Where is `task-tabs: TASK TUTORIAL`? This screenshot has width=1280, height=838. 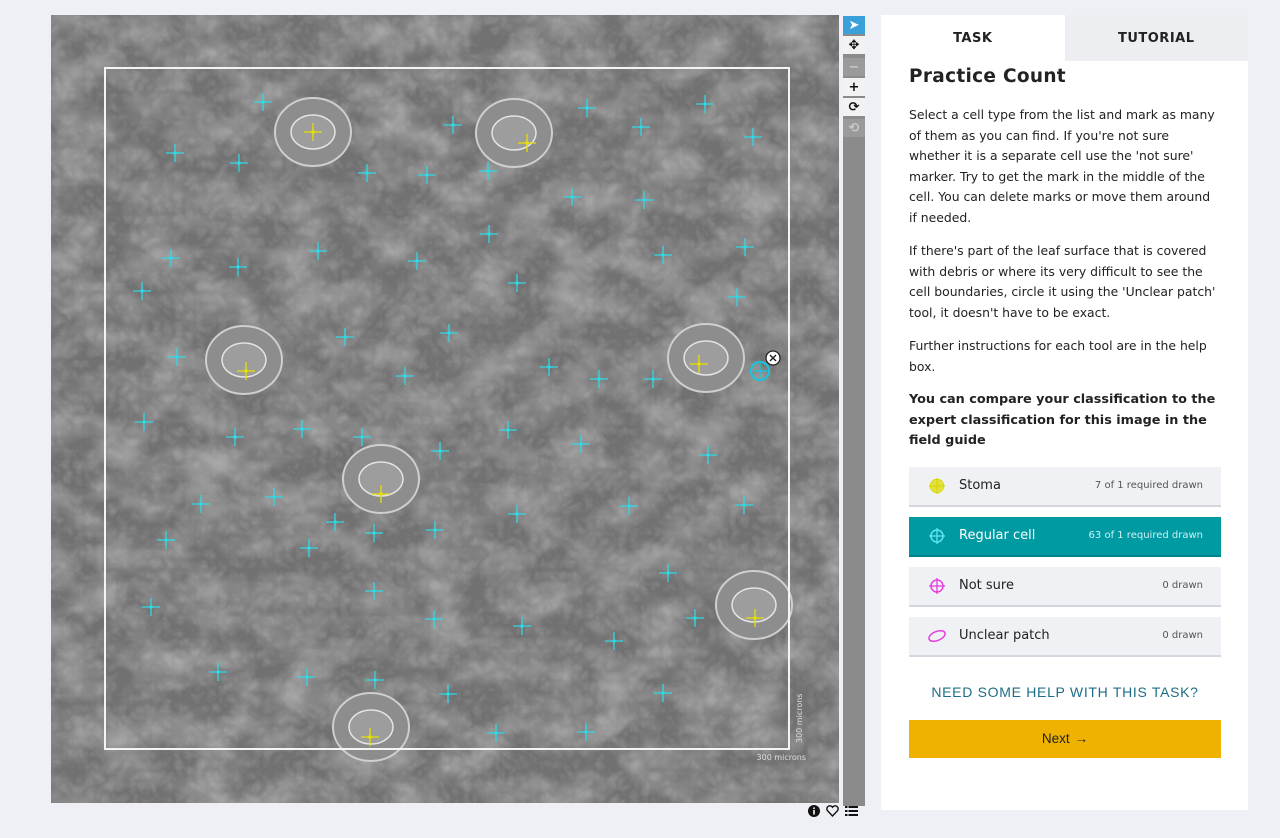
task-tabs: TASK TUTORIAL is located at coordinates (1064, 38).